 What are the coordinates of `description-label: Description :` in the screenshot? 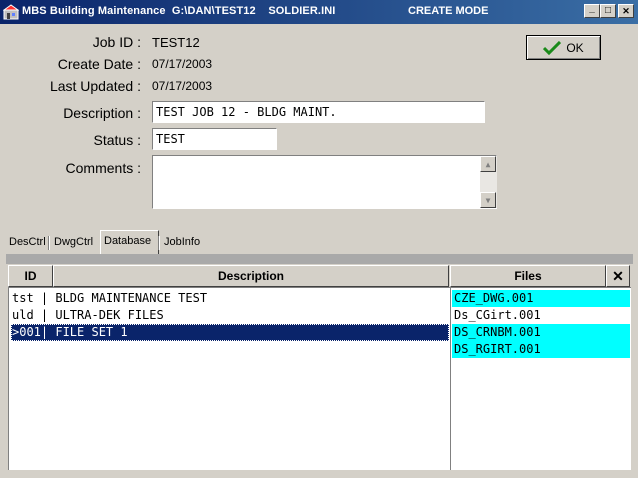 It's located at (102, 113).